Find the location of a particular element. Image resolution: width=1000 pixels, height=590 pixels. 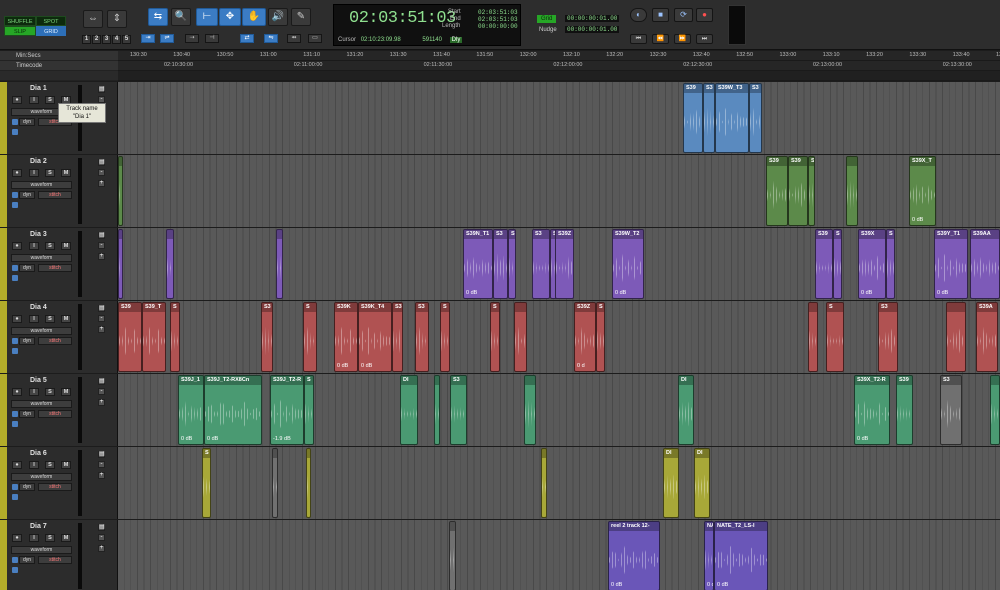

input-monitor-button: I is located at coordinates (34, 538).